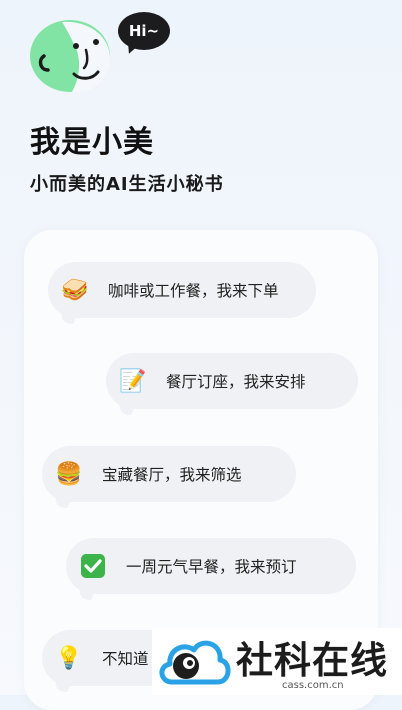 This screenshot has width=402, height=710. I want to click on watermark-name: 社科在线, so click(312, 660).